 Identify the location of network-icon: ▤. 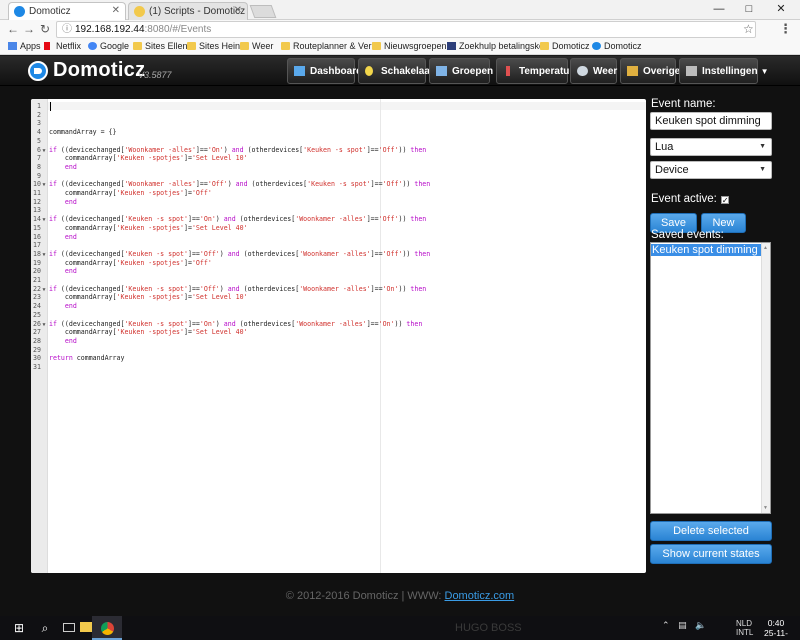
(682, 625).